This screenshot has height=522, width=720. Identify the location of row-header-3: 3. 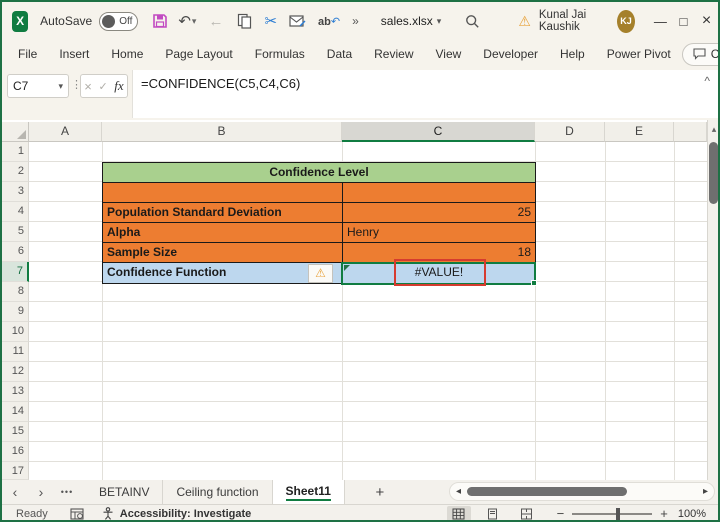
(15, 192).